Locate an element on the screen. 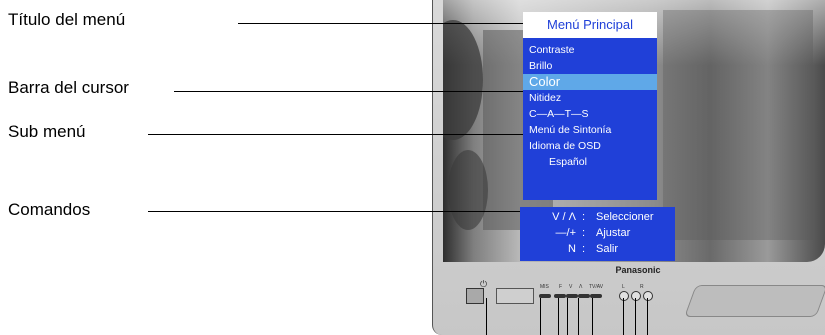  osd-item-color-selected: Color is located at coordinates (590, 82).